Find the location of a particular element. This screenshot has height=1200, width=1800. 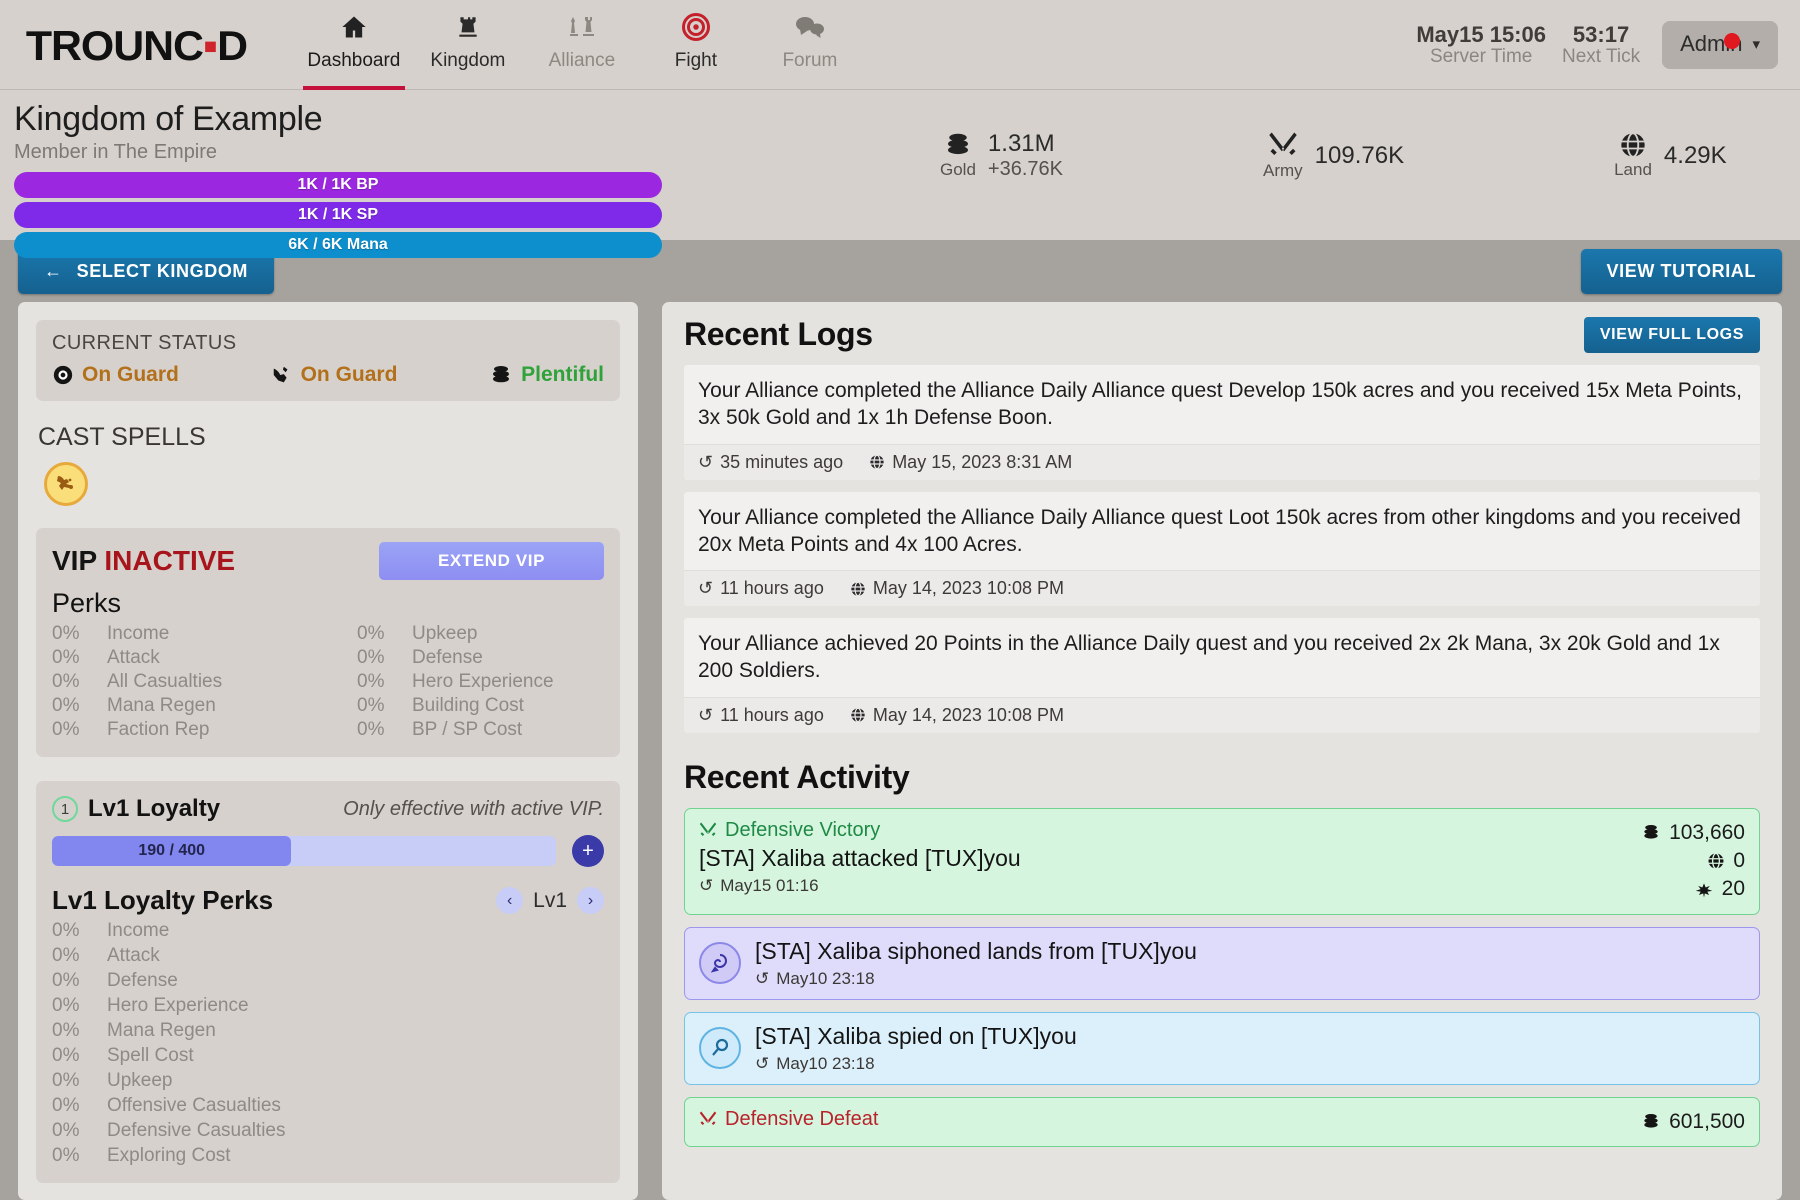

resource-army-value: 109.76K is located at coordinates (1359, 155).